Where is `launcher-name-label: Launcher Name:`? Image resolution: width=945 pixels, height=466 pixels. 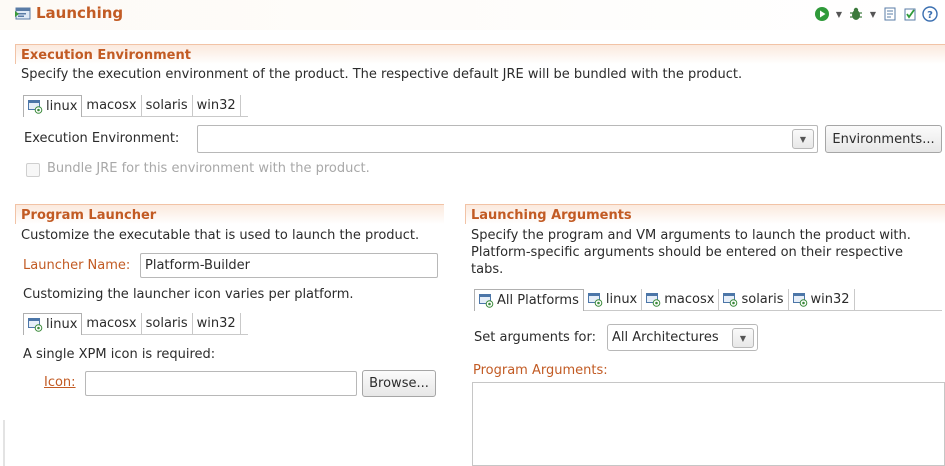
launcher-name-label: Launcher Name: is located at coordinates (77, 265).